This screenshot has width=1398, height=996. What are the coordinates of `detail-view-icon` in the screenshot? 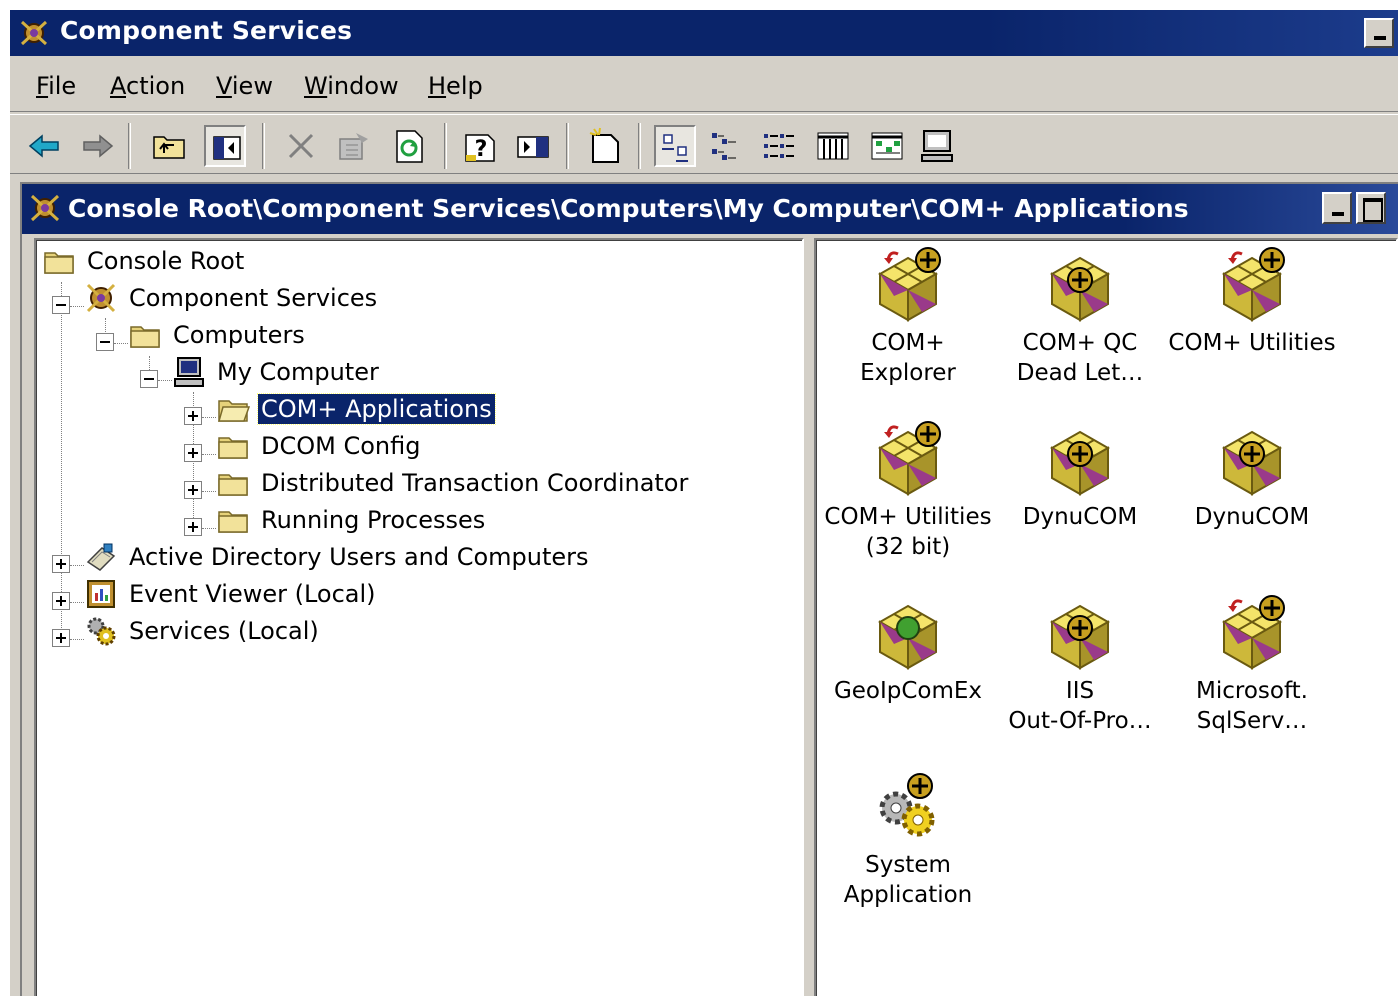 It's located at (833, 146).